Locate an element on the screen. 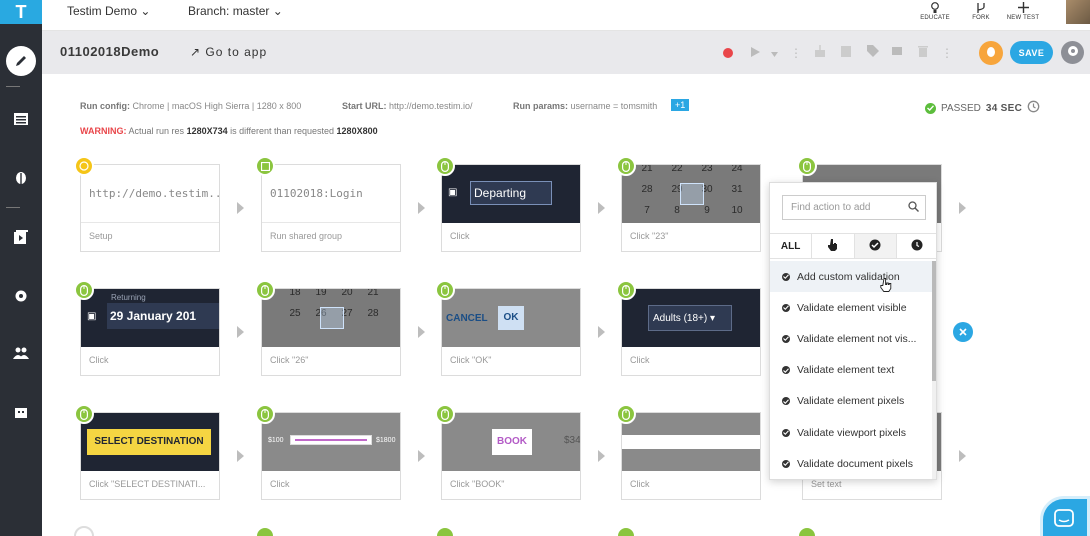 The height and width of the screenshot is (536, 1090). step-caption: Click "26" is located at coordinates (289, 360).